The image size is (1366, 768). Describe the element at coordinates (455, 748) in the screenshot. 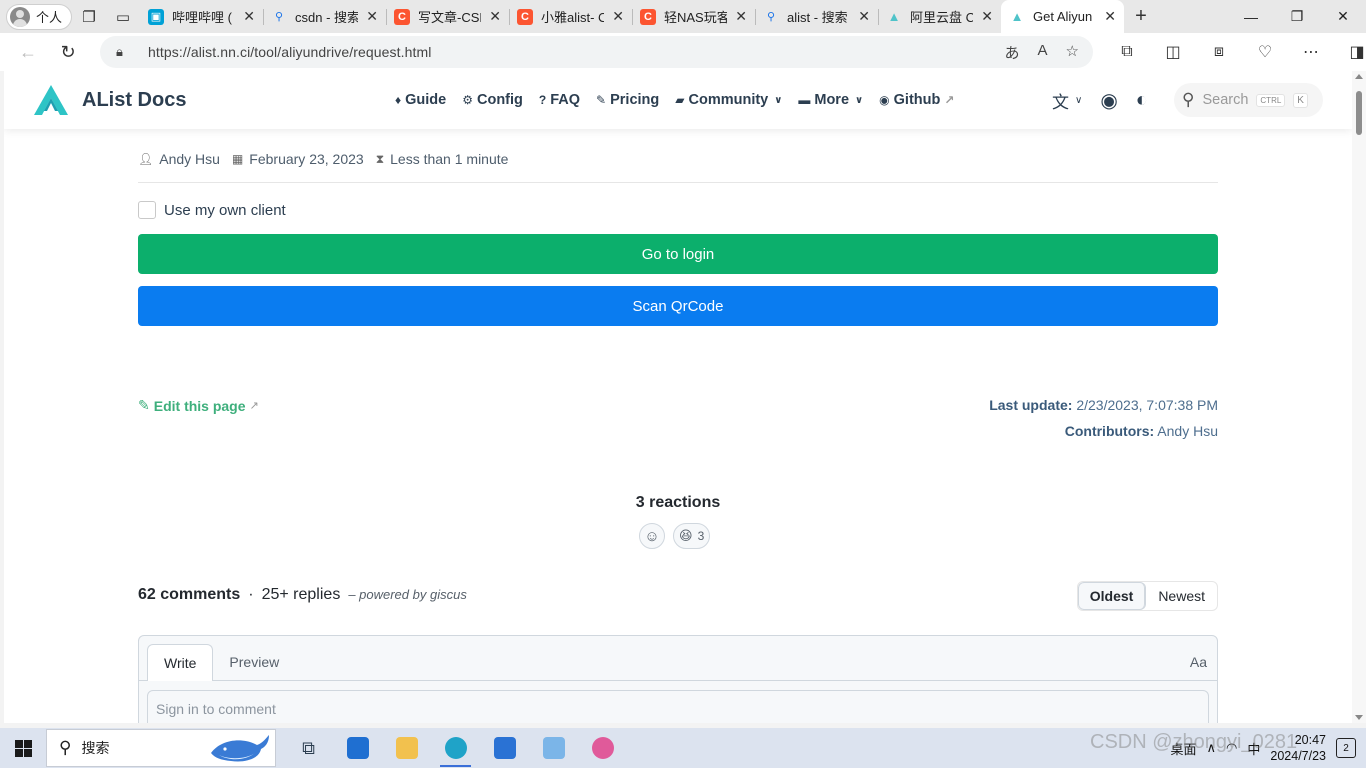

I see `edge-browser-icon` at that location.